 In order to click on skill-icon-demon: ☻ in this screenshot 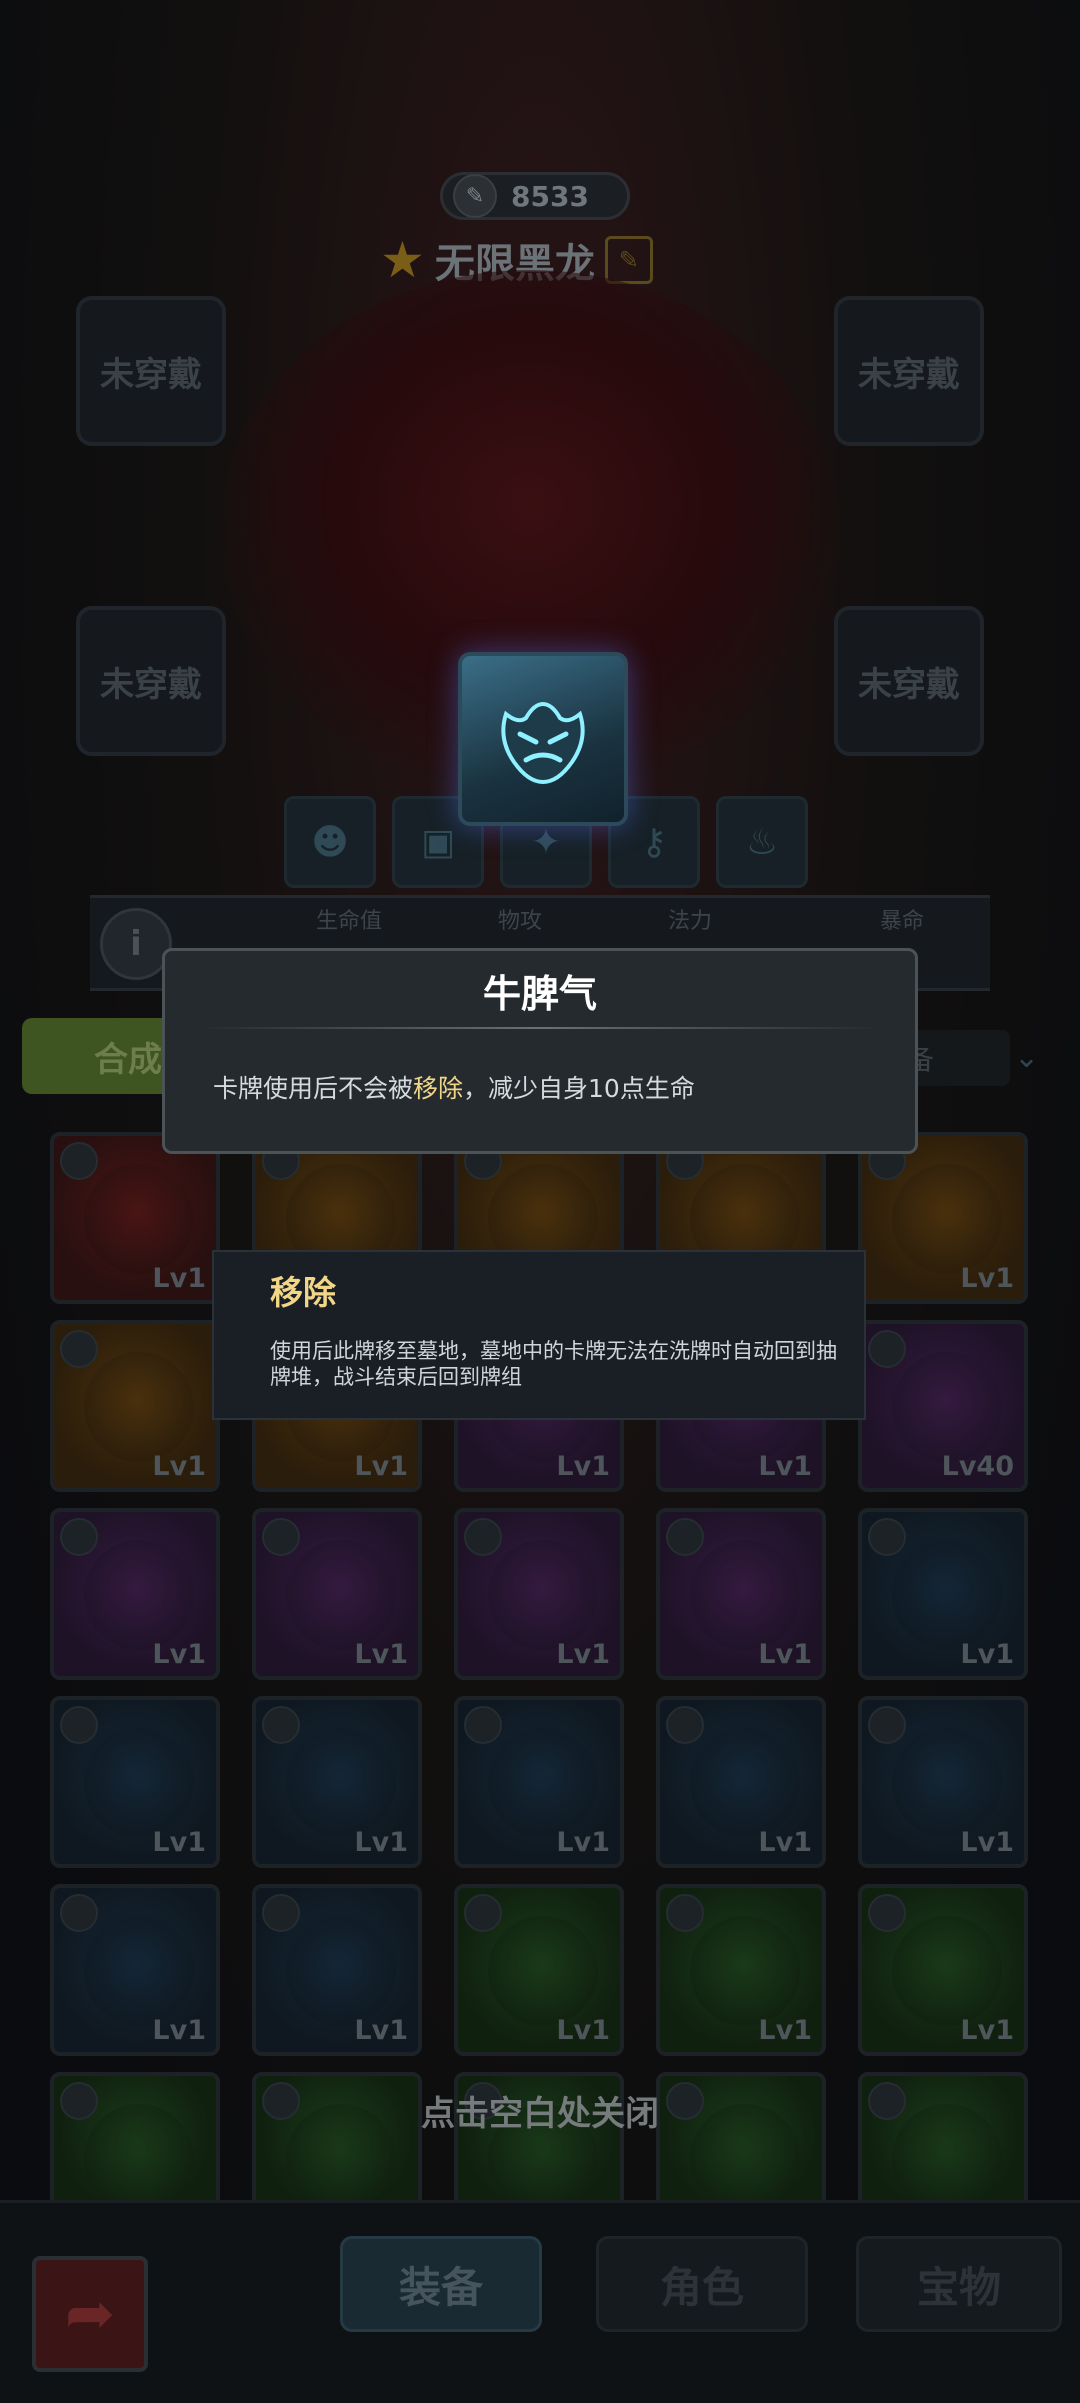, I will do `click(330, 842)`.